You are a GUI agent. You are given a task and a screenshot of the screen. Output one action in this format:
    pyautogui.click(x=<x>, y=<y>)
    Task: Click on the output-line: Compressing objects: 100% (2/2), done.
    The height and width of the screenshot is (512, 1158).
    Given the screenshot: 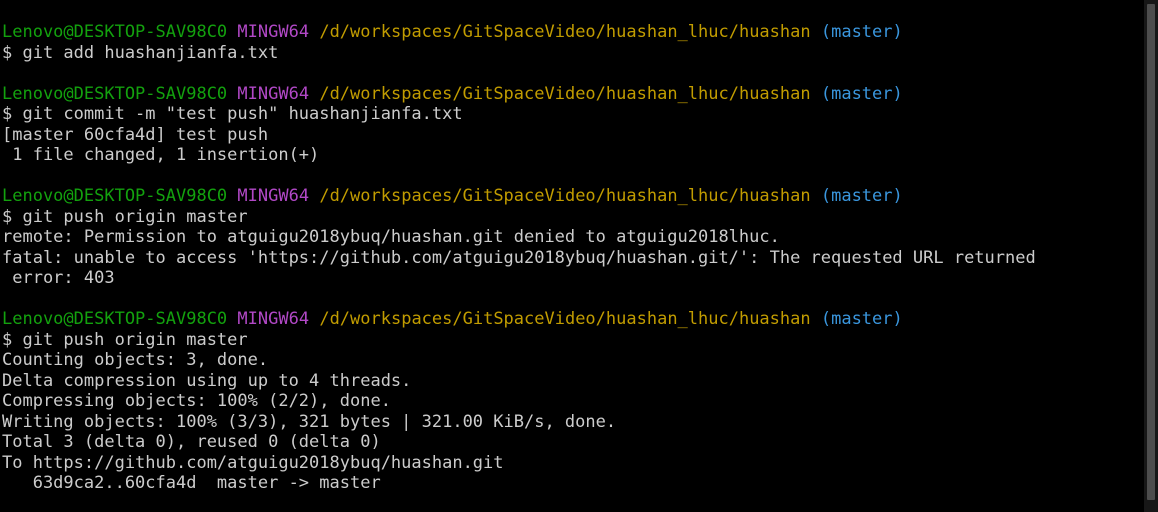 What is the action you would take?
    pyautogui.click(x=196, y=401)
    